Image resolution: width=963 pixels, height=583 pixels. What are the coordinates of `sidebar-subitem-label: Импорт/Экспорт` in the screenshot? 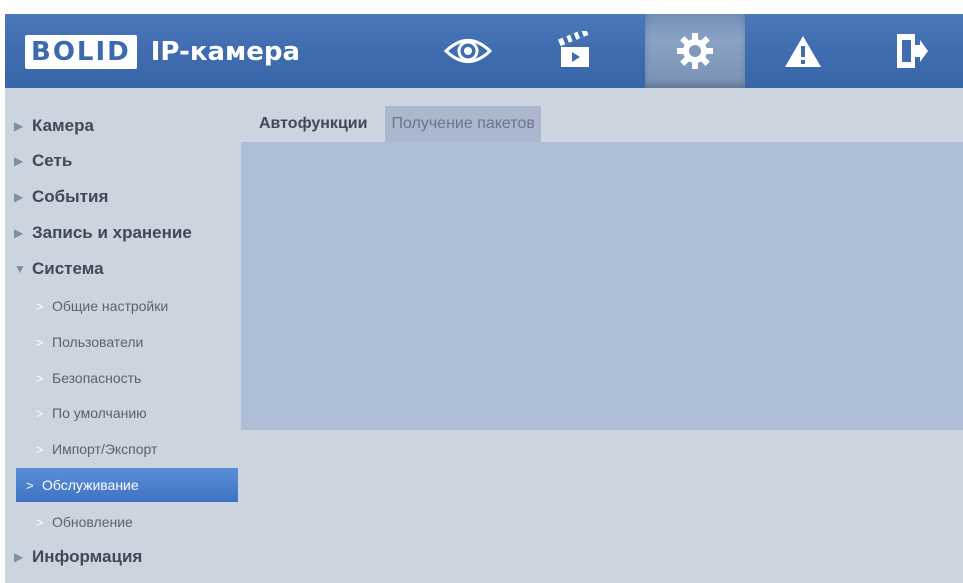 It's located at (105, 449).